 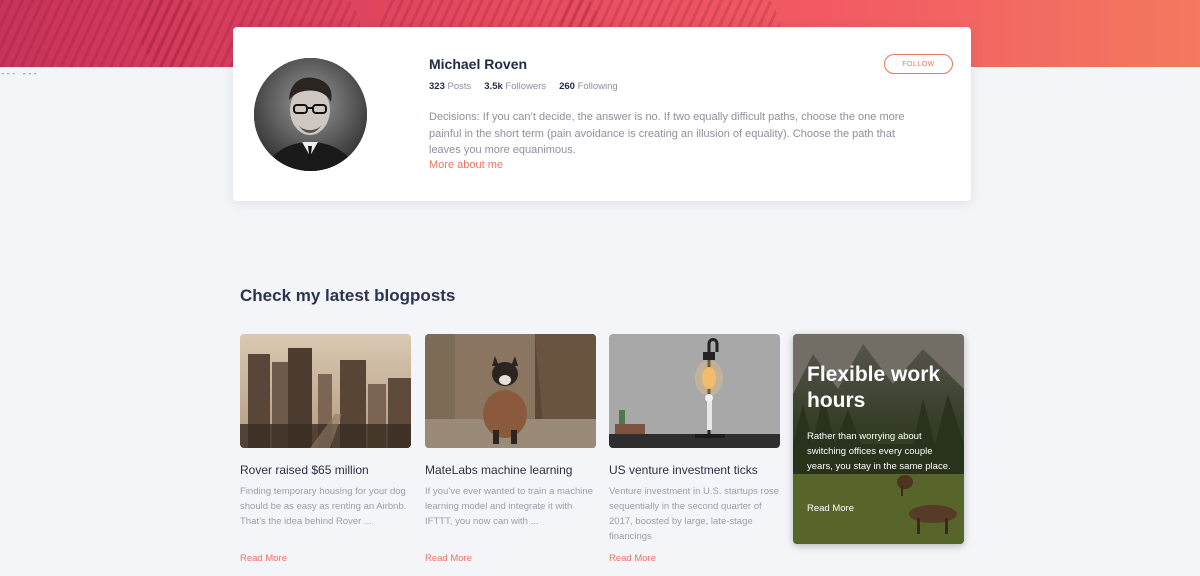 What do you see at coordinates (450, 86) in the screenshot?
I see `stat-posts: 323 Posts` at bounding box center [450, 86].